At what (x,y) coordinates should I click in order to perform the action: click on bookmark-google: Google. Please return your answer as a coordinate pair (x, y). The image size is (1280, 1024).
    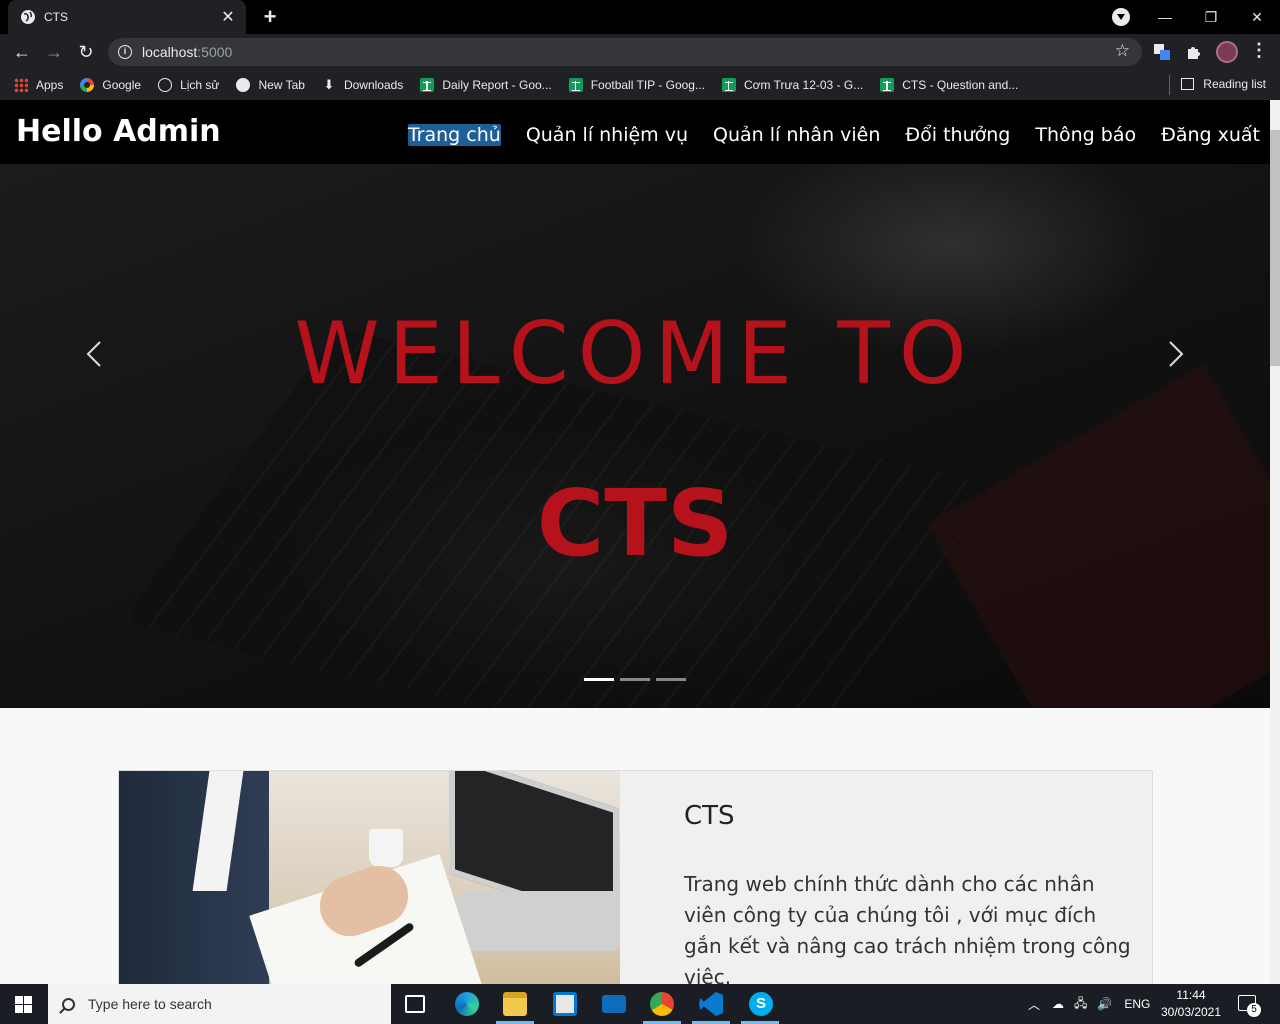
    Looking at the image, I should click on (110, 85).